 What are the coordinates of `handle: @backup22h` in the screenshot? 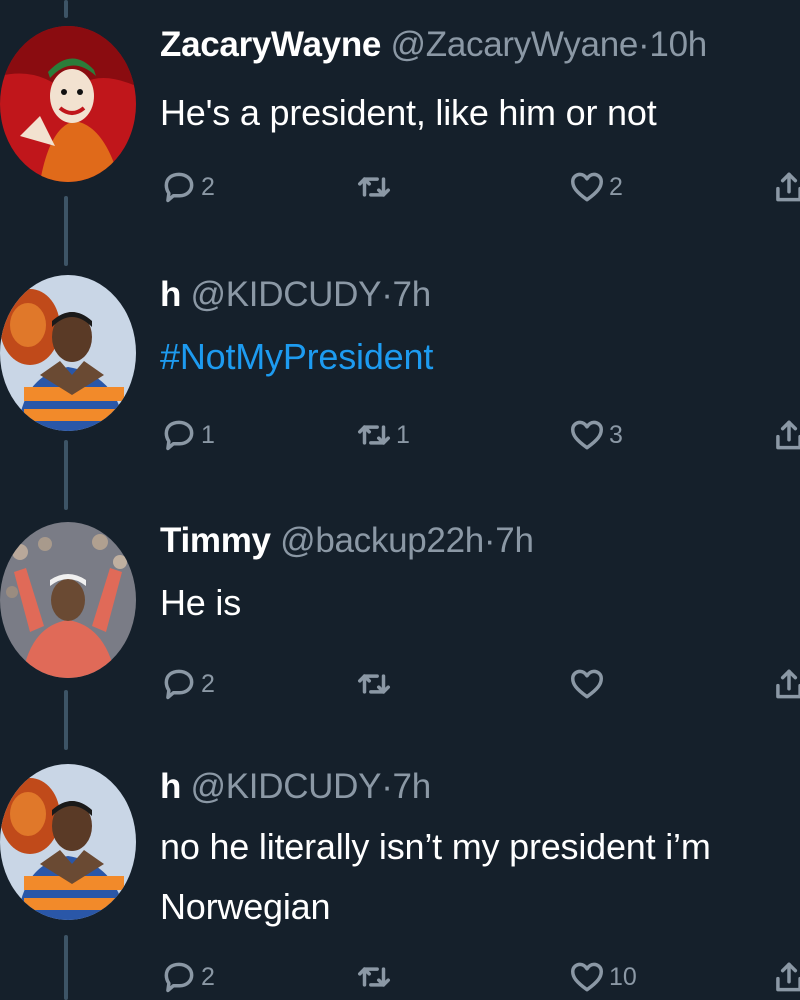 It's located at (382, 540).